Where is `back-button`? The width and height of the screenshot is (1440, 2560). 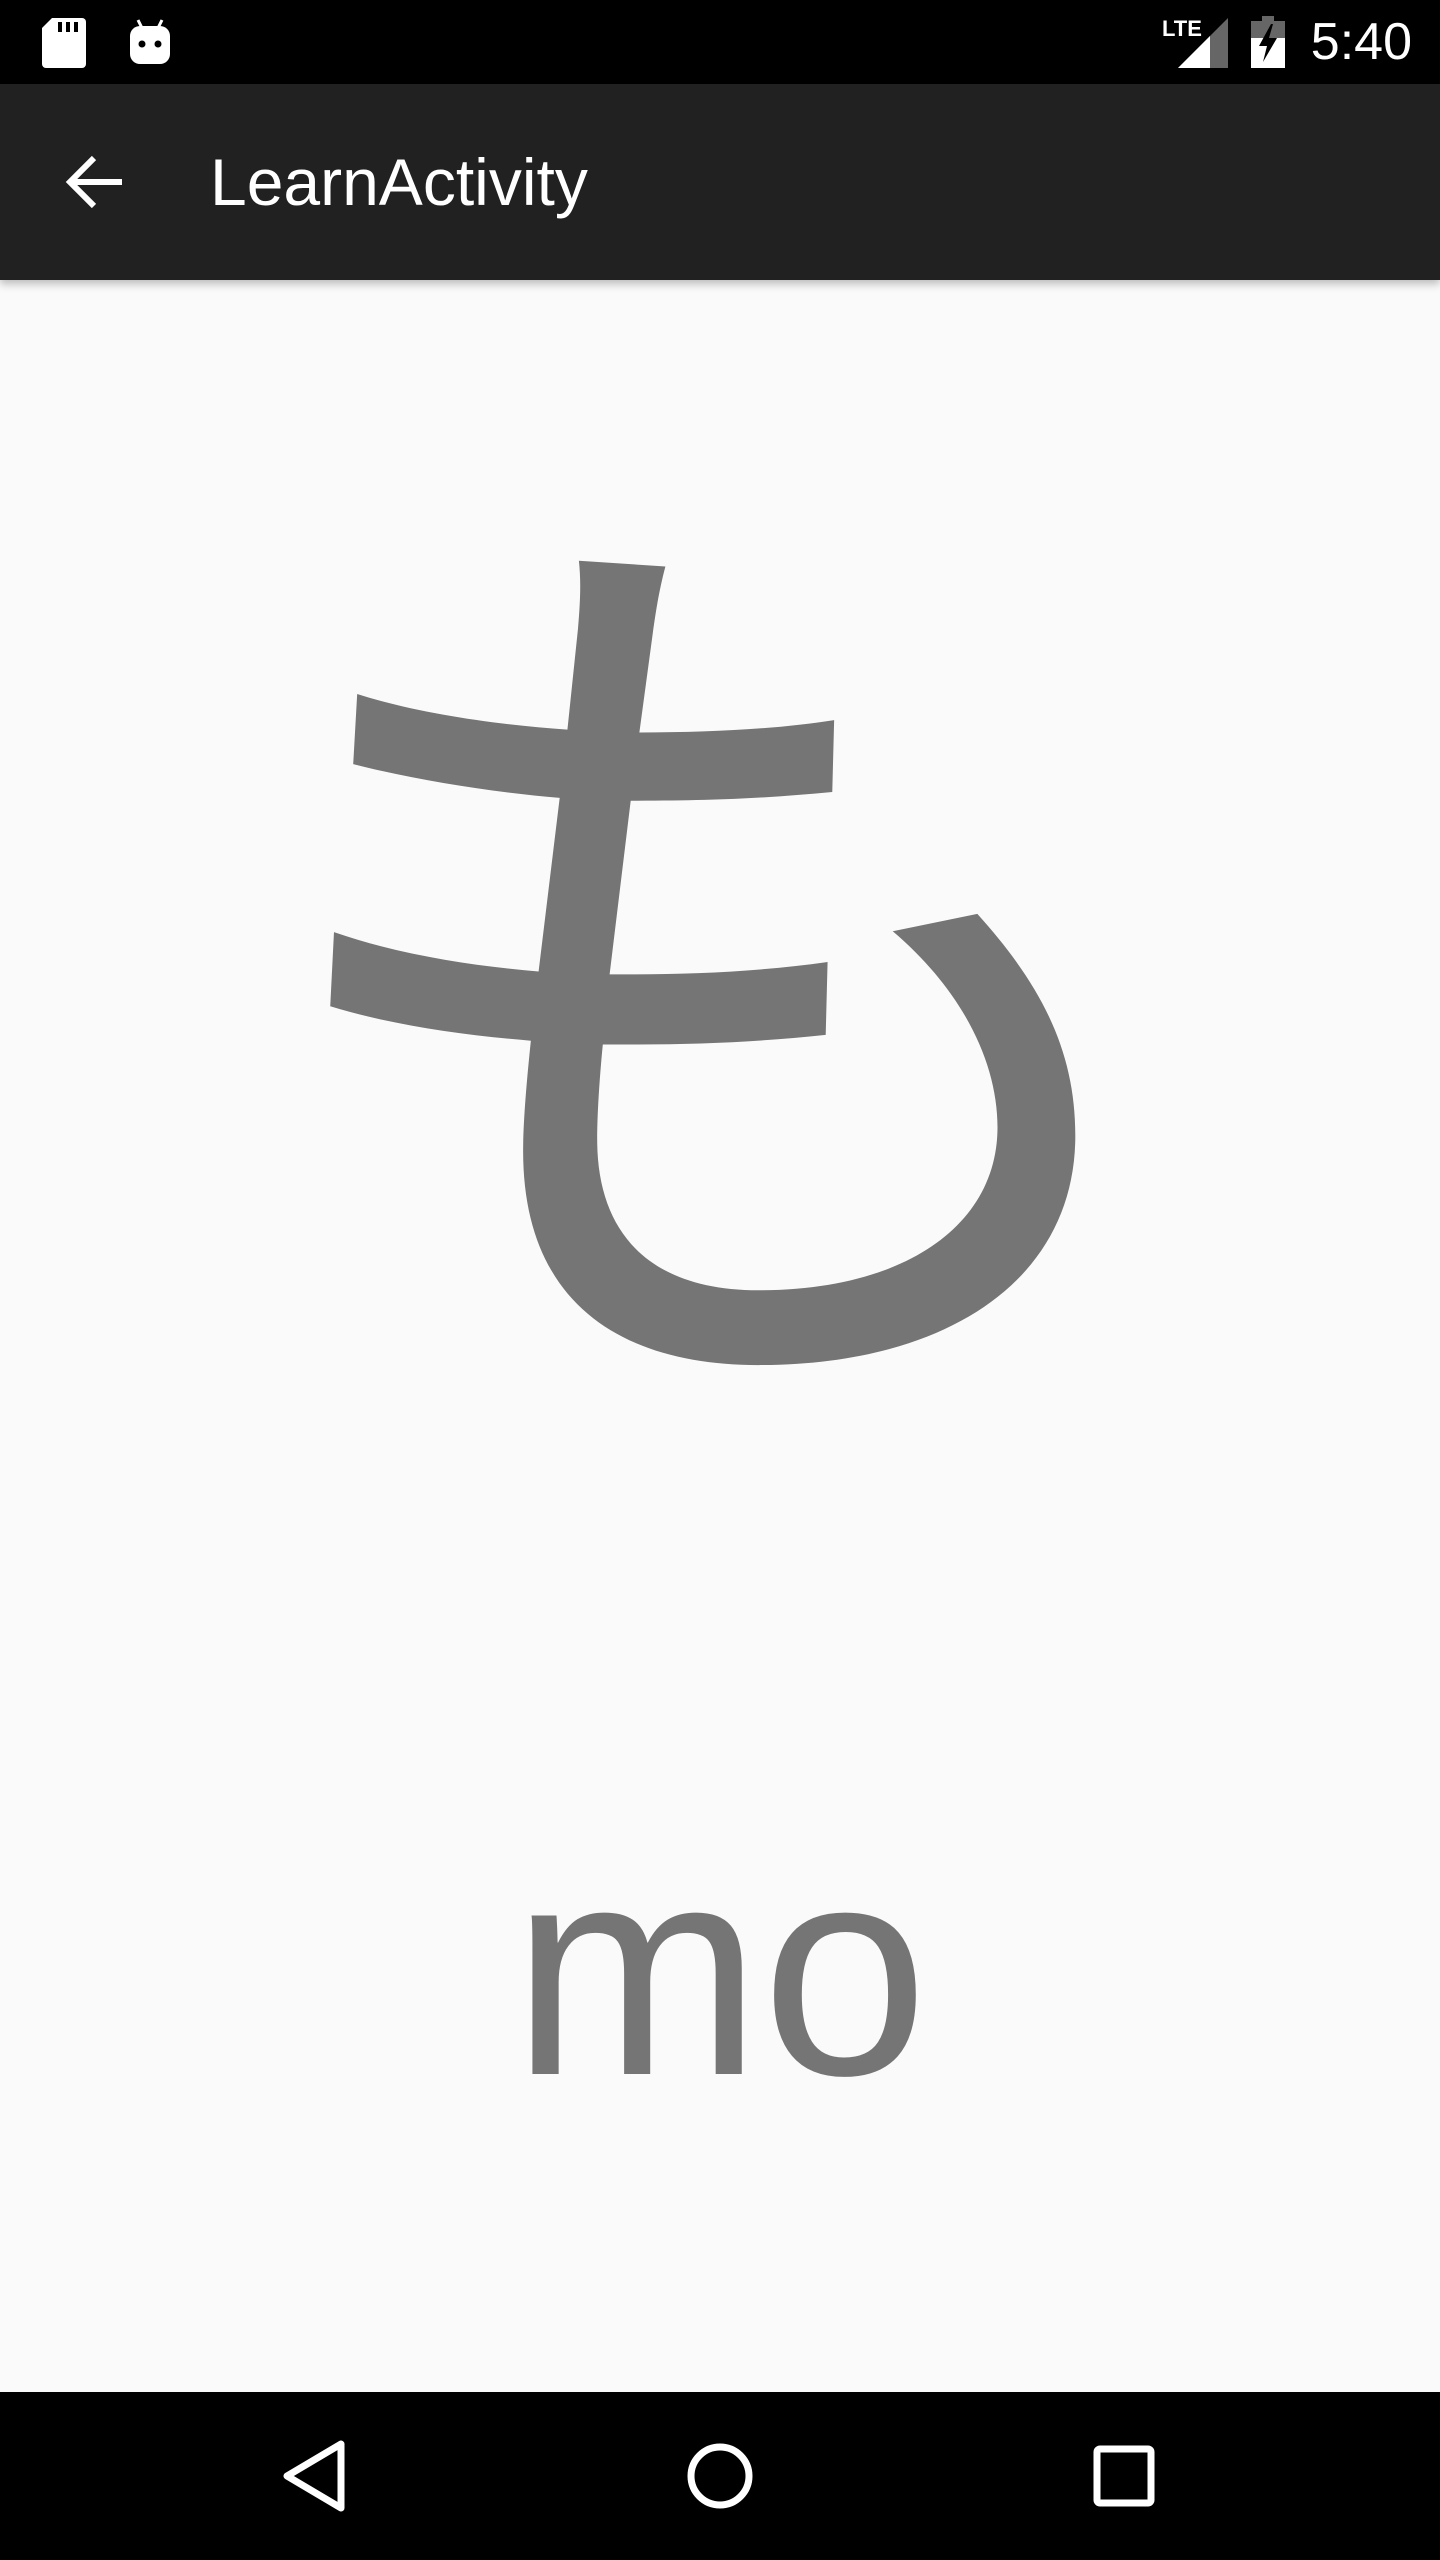 back-button is located at coordinates (96, 182).